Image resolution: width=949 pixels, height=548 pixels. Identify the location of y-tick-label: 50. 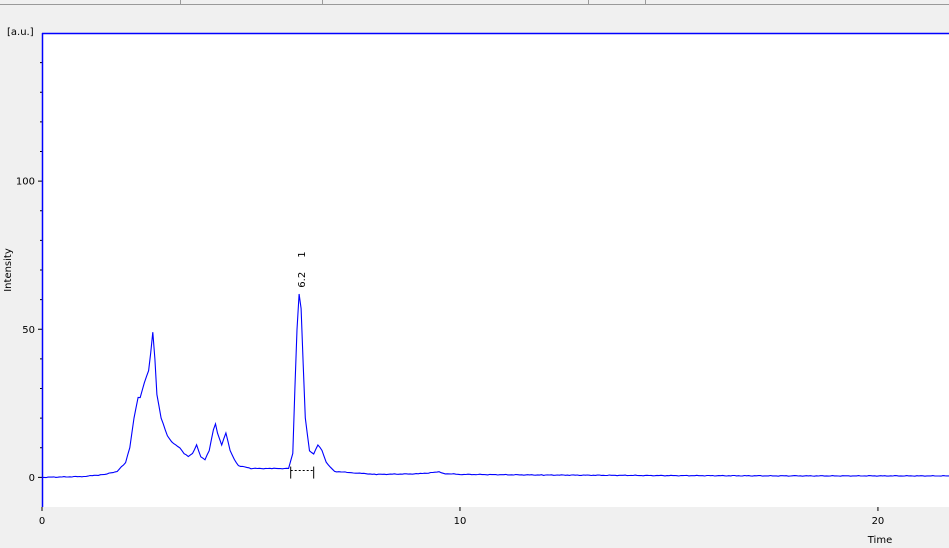
(28, 330).